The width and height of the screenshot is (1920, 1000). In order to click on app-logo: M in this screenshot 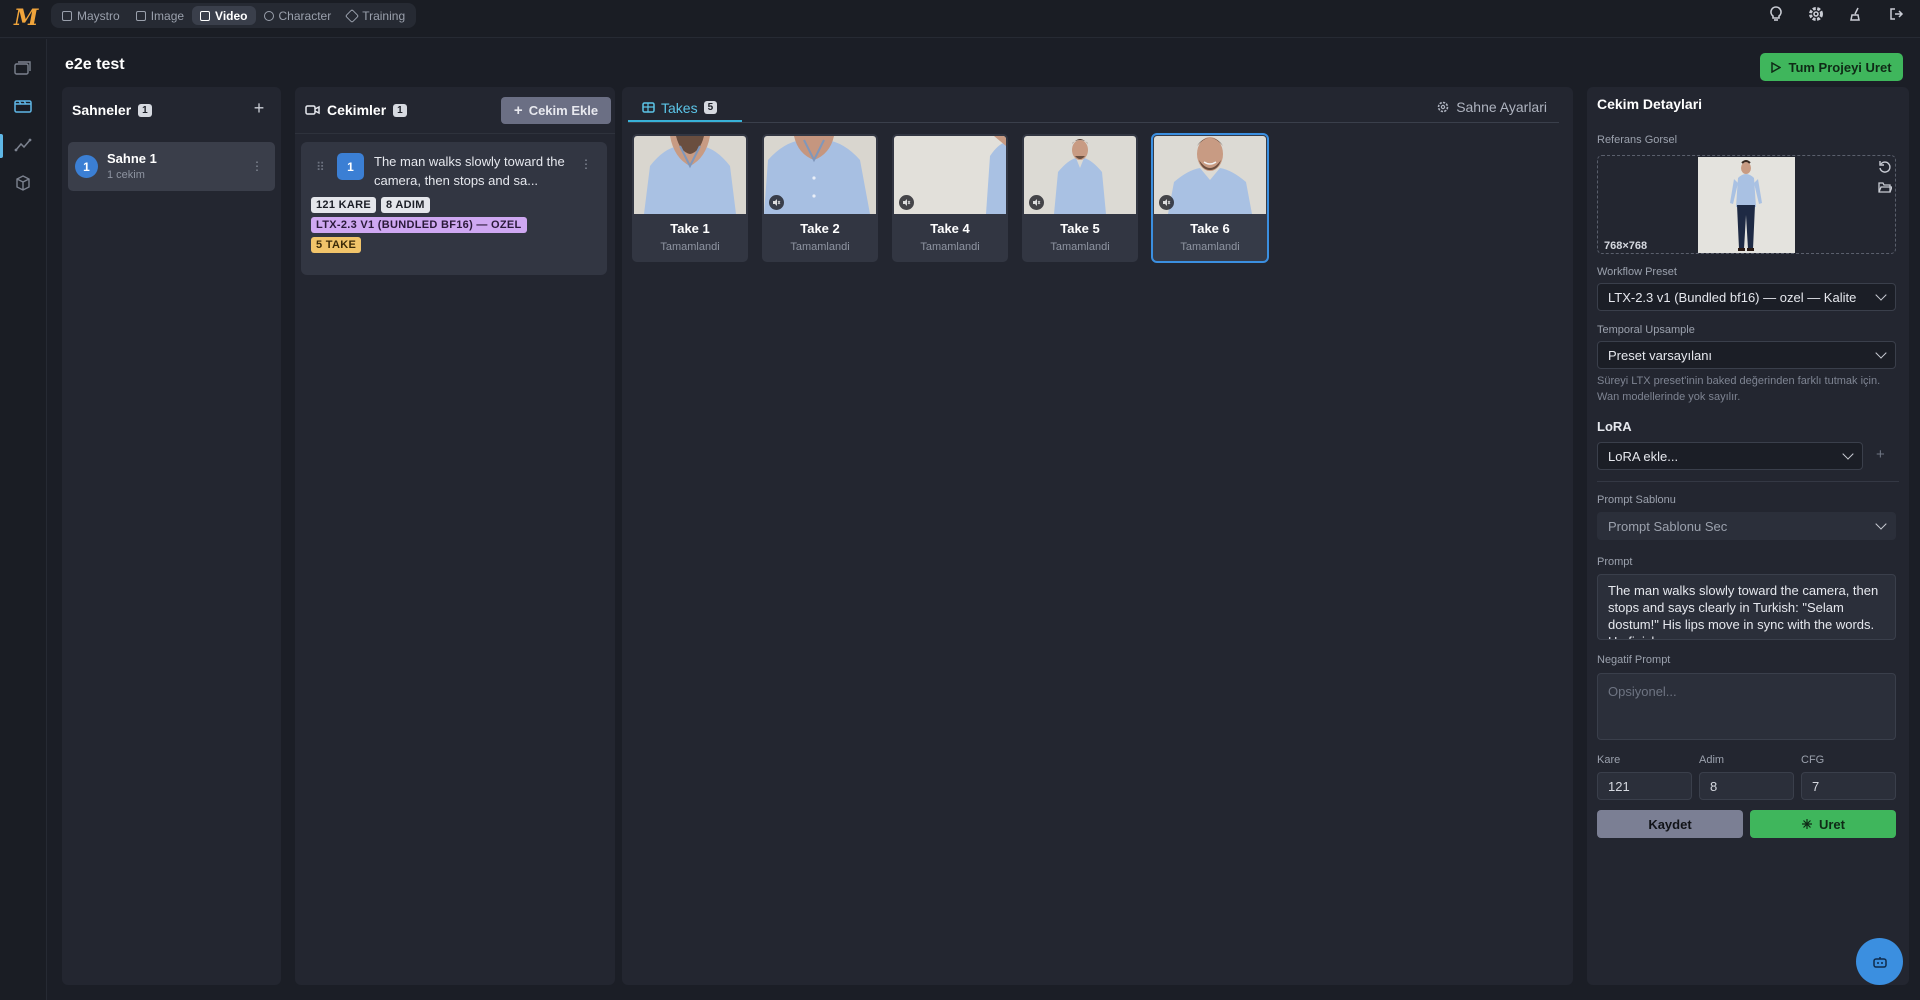, I will do `click(26, 18)`.